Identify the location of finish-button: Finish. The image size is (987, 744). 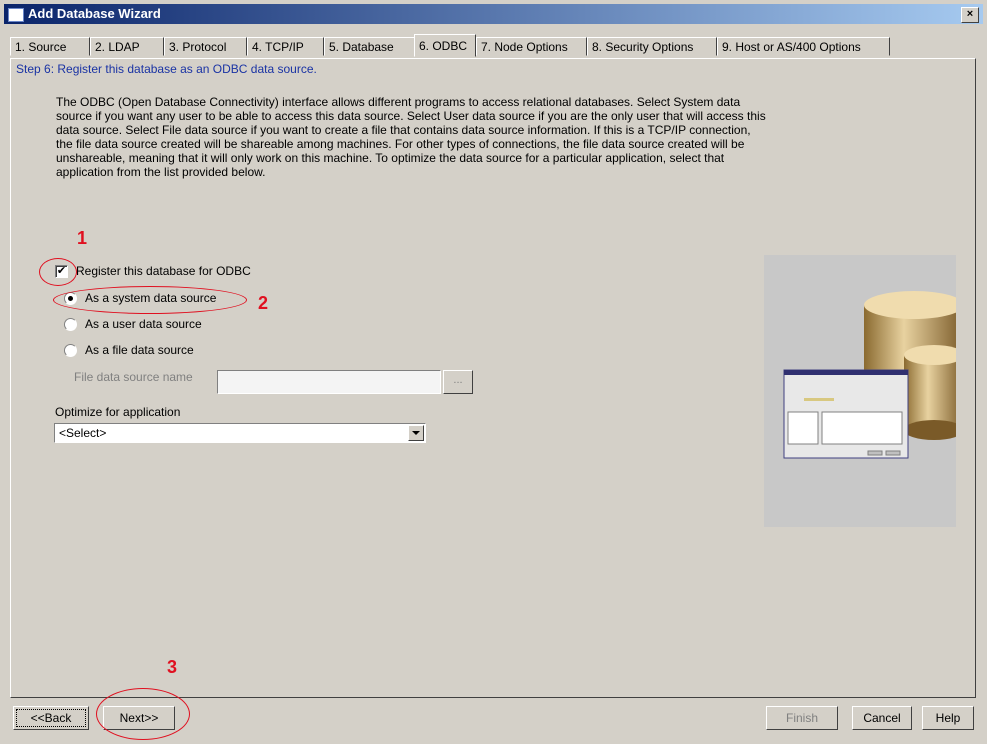
(802, 718).